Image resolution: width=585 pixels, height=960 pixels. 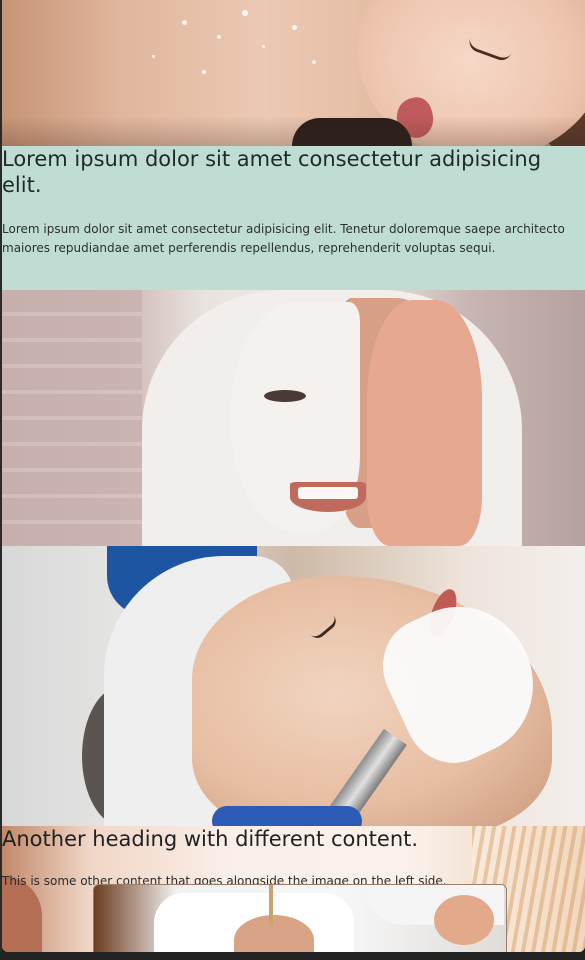 I want to click on teeth-shape, so click(x=328, y=493).